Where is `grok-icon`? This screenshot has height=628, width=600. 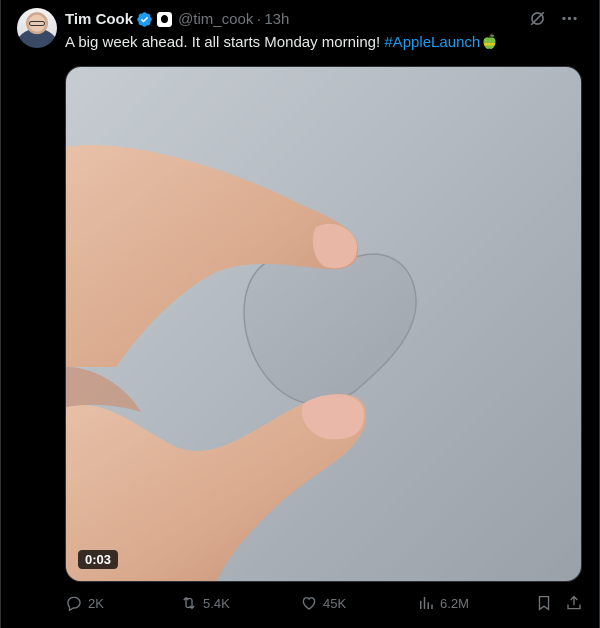
grok-icon is located at coordinates (537, 18).